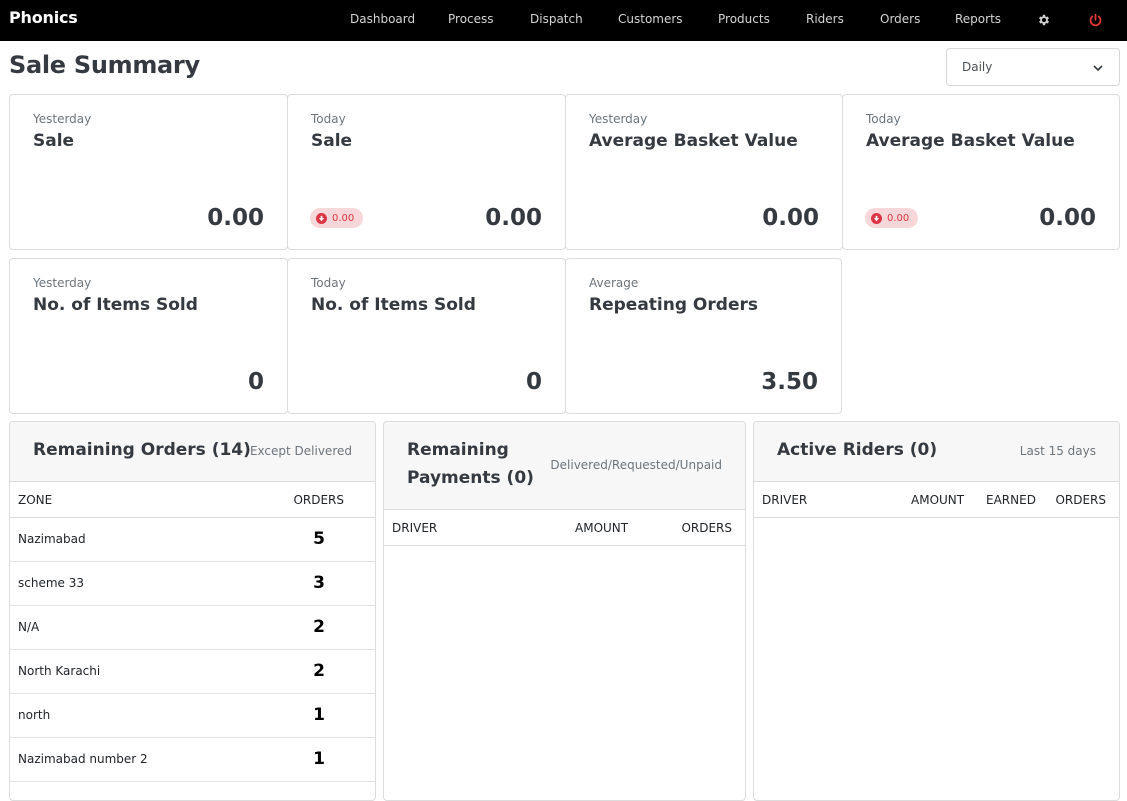 This screenshot has width=1127, height=801. I want to click on panel-title-line2: Payments (0), so click(470, 478).